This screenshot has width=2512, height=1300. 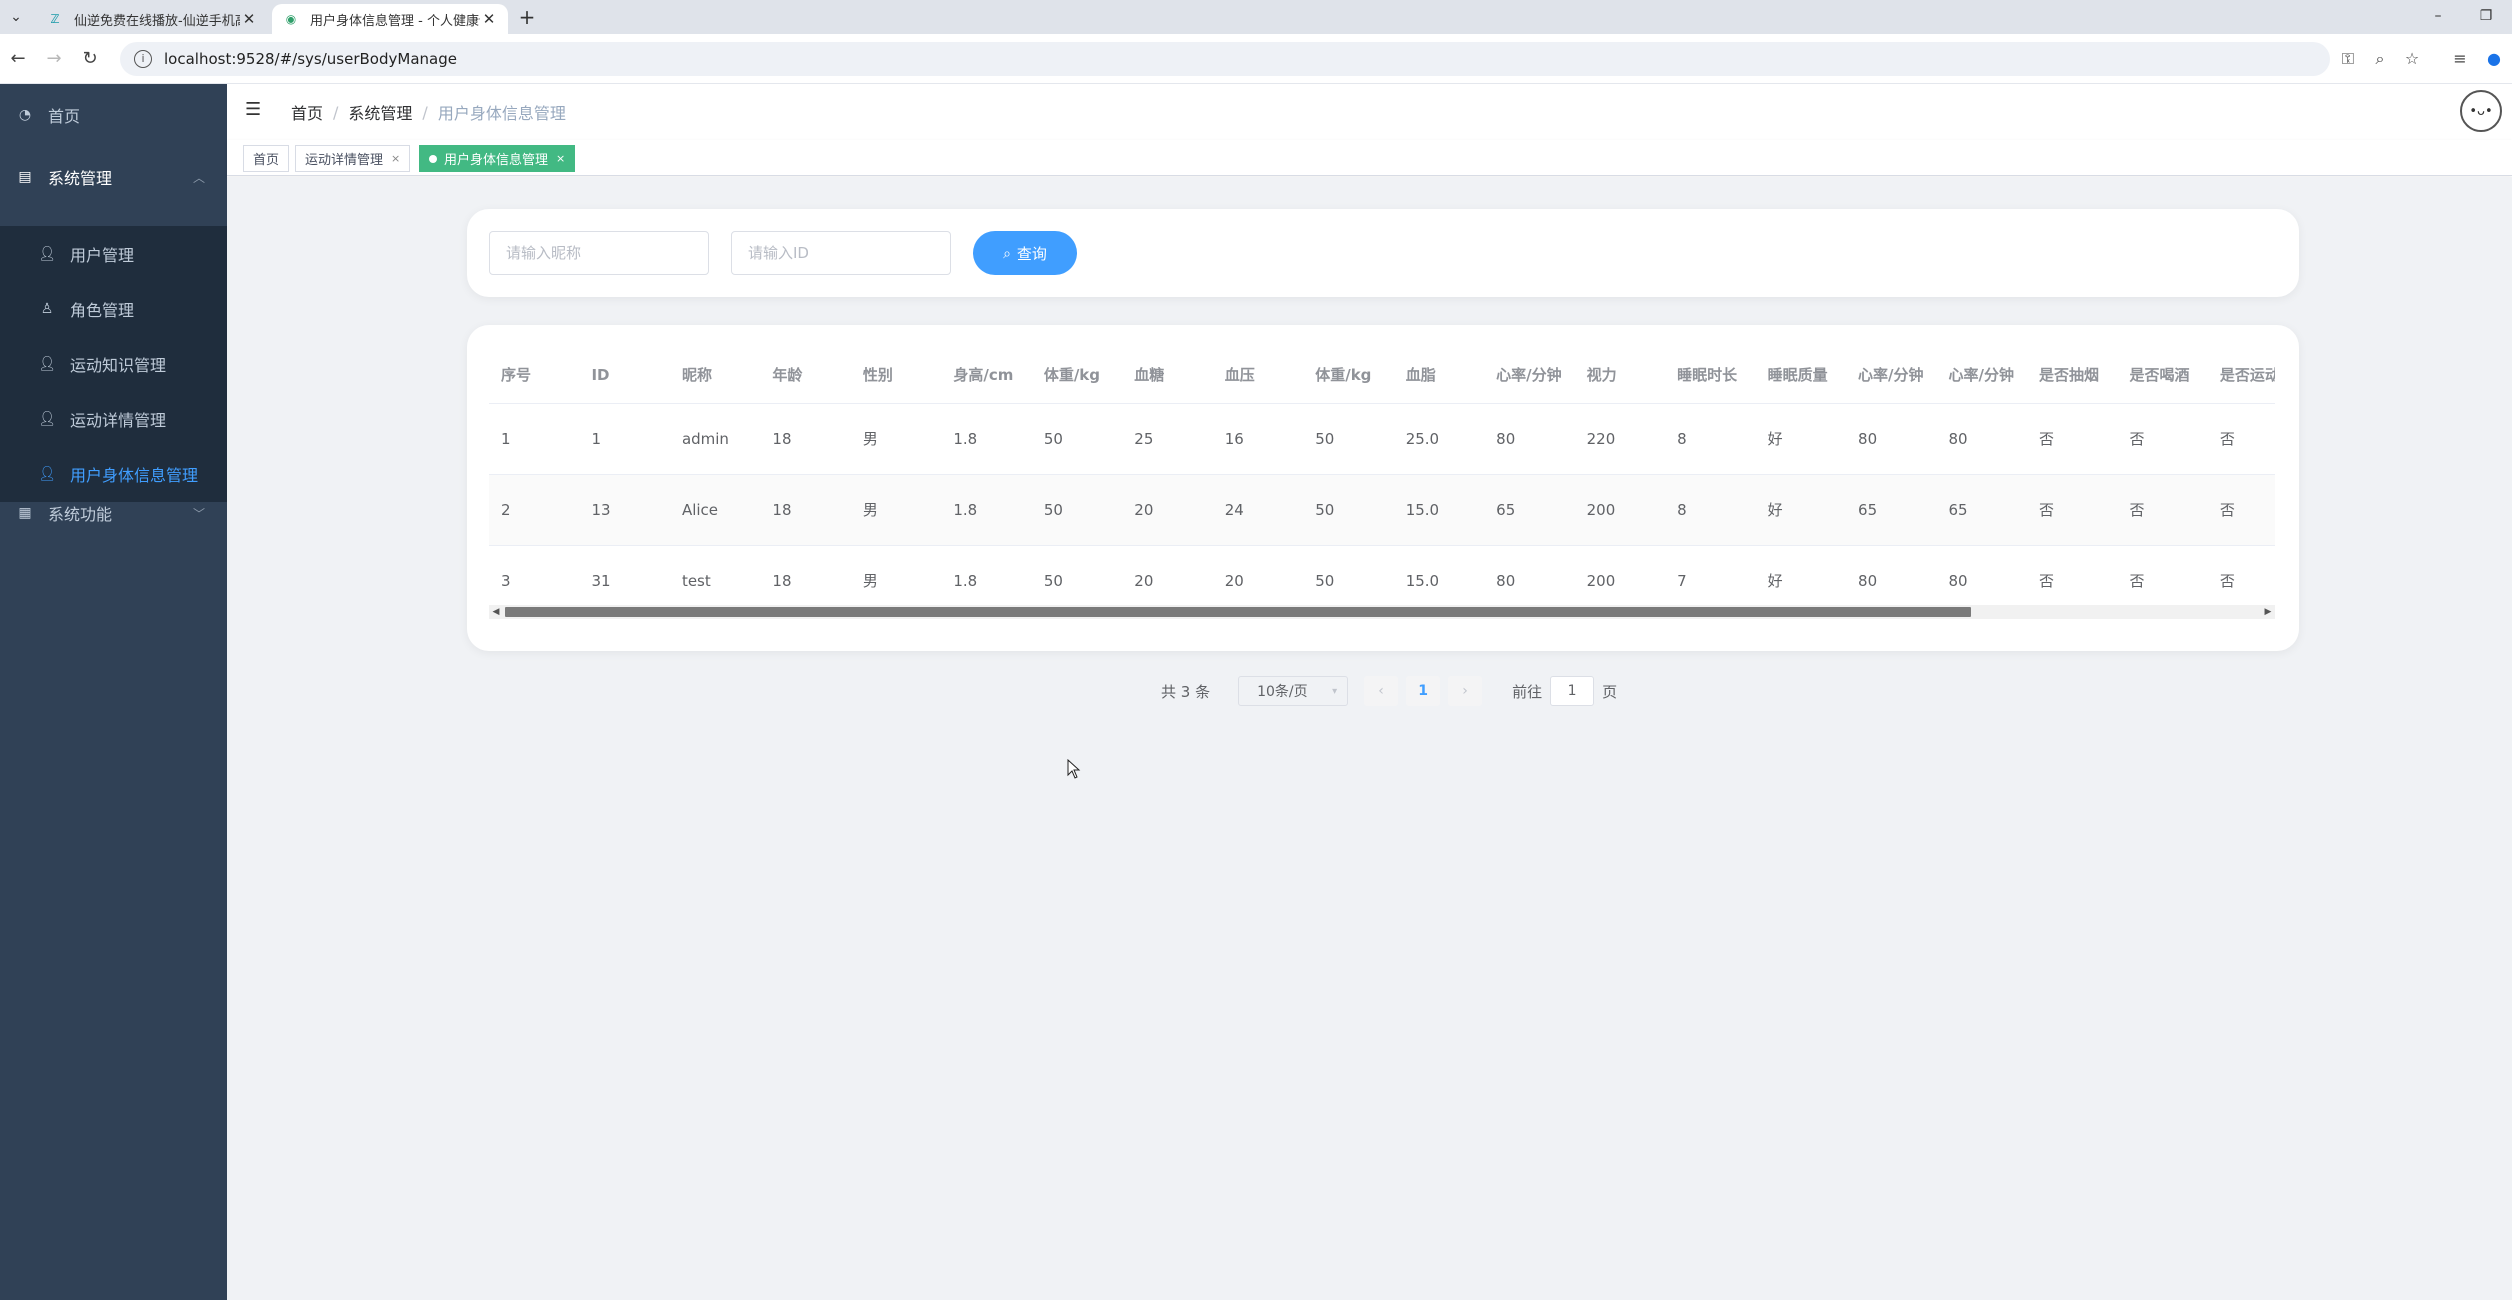 What do you see at coordinates (1186, 691) in the screenshot?
I see `pagination-total: 共 3 条` at bounding box center [1186, 691].